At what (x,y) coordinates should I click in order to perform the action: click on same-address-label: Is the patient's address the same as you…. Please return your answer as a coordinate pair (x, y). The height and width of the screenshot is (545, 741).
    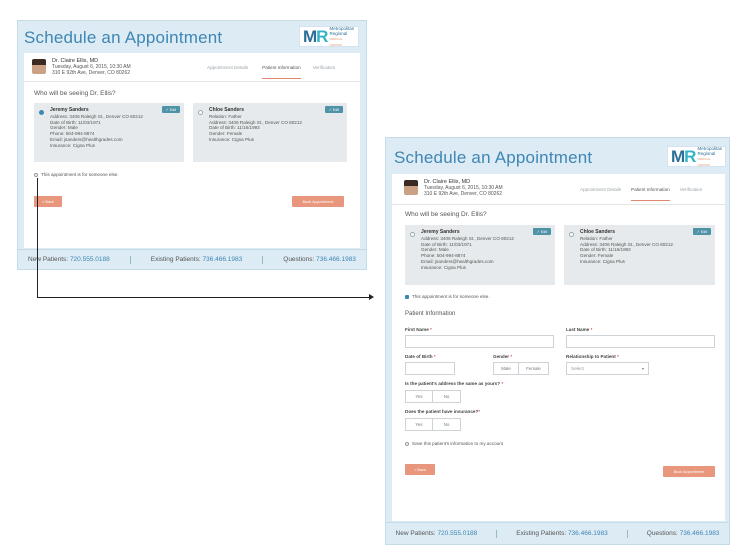
    Looking at the image, I should click on (454, 383).